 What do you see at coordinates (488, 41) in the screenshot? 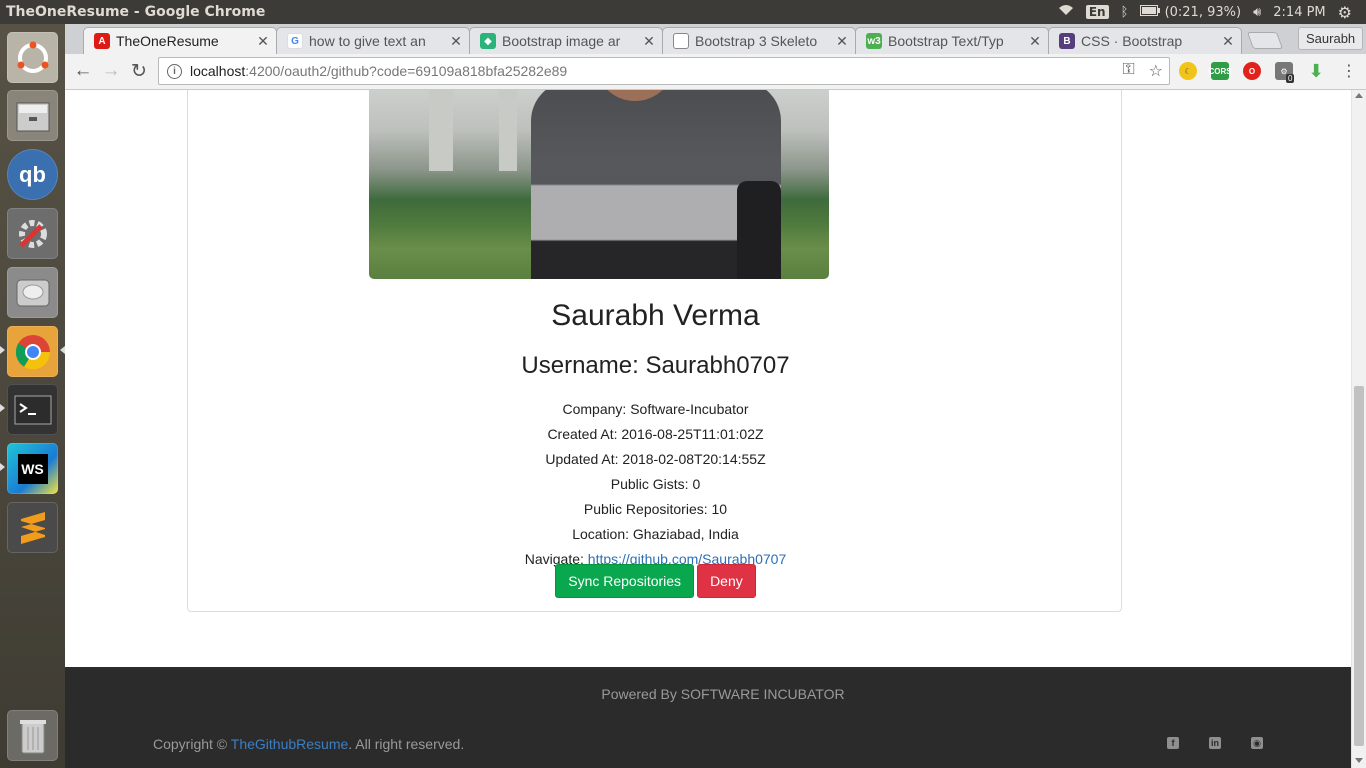
I see `codepen-icon: ◆` at bounding box center [488, 41].